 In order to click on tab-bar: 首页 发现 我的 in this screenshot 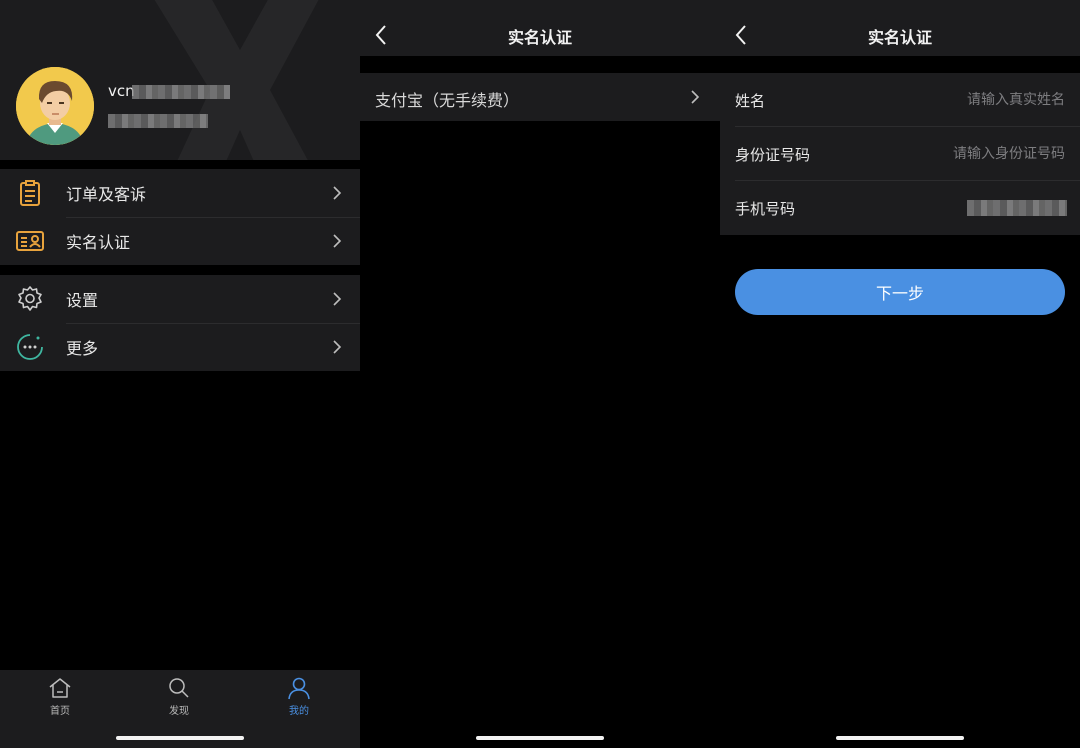, I will do `click(180, 709)`.